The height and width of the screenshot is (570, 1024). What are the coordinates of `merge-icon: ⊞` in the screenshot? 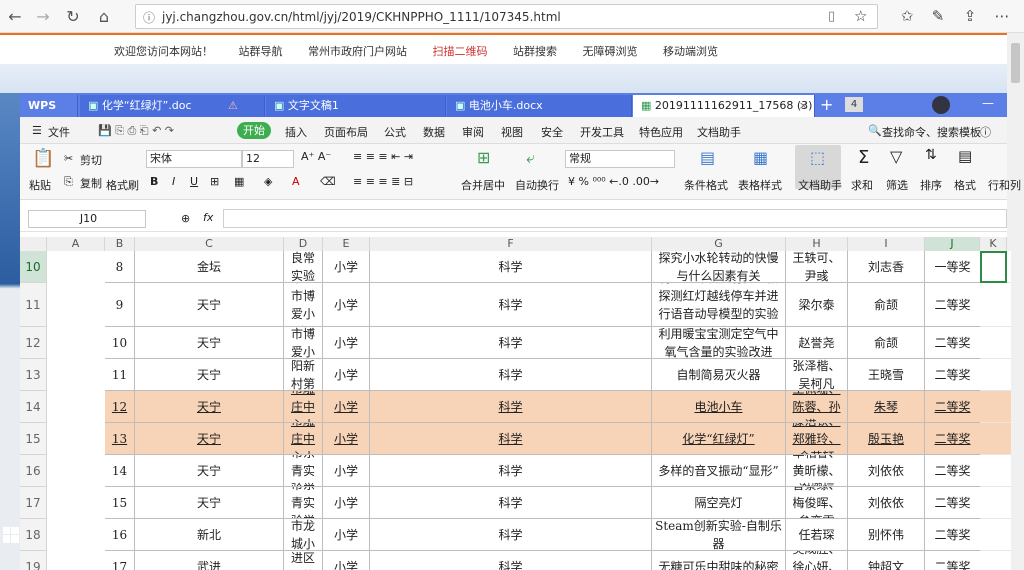 It's located at (483, 157).